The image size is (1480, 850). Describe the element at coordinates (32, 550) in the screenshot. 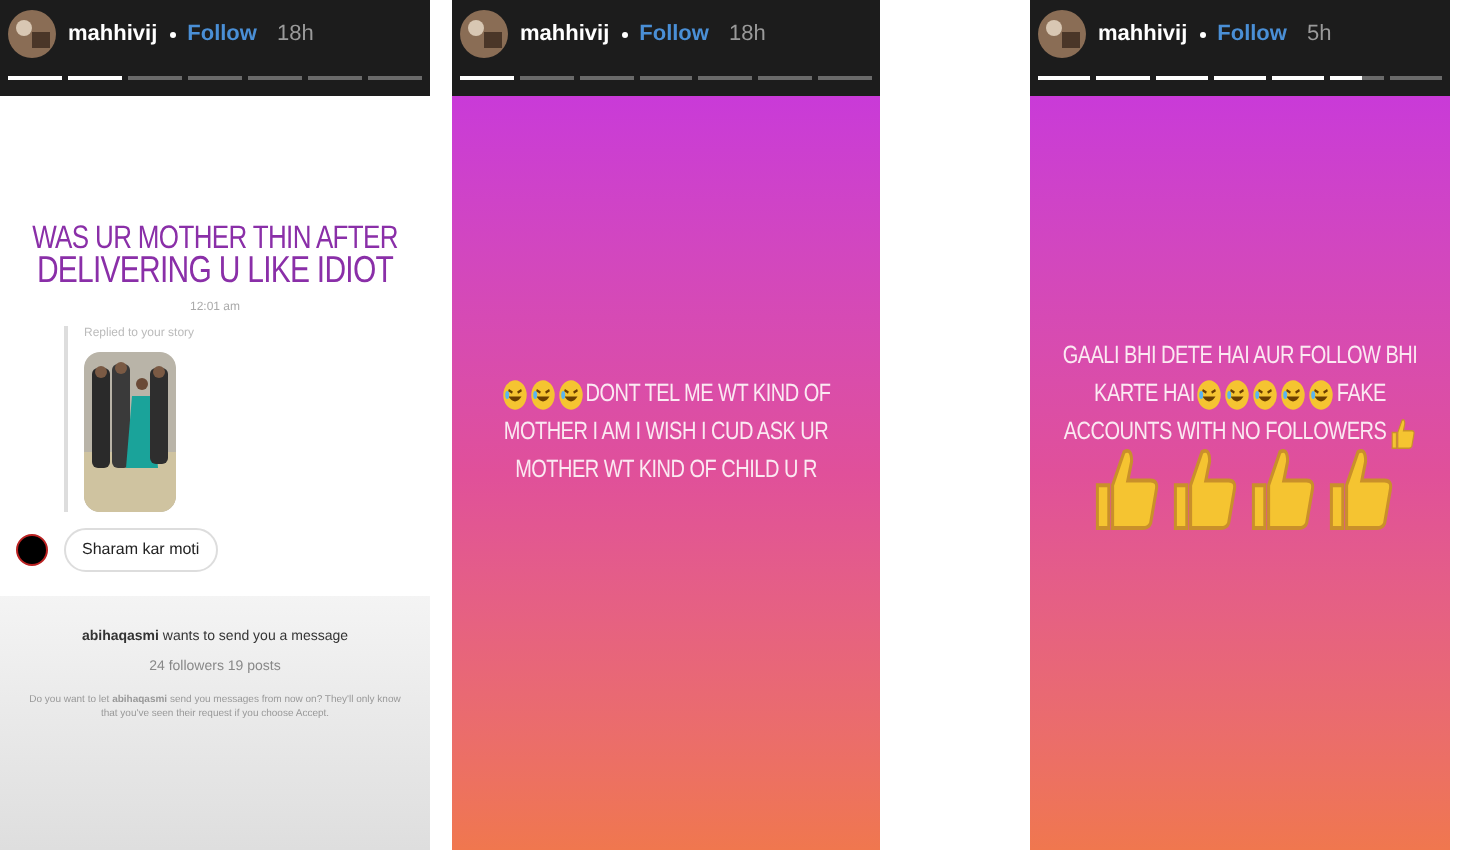

I see `sender-avatar-icon` at that location.